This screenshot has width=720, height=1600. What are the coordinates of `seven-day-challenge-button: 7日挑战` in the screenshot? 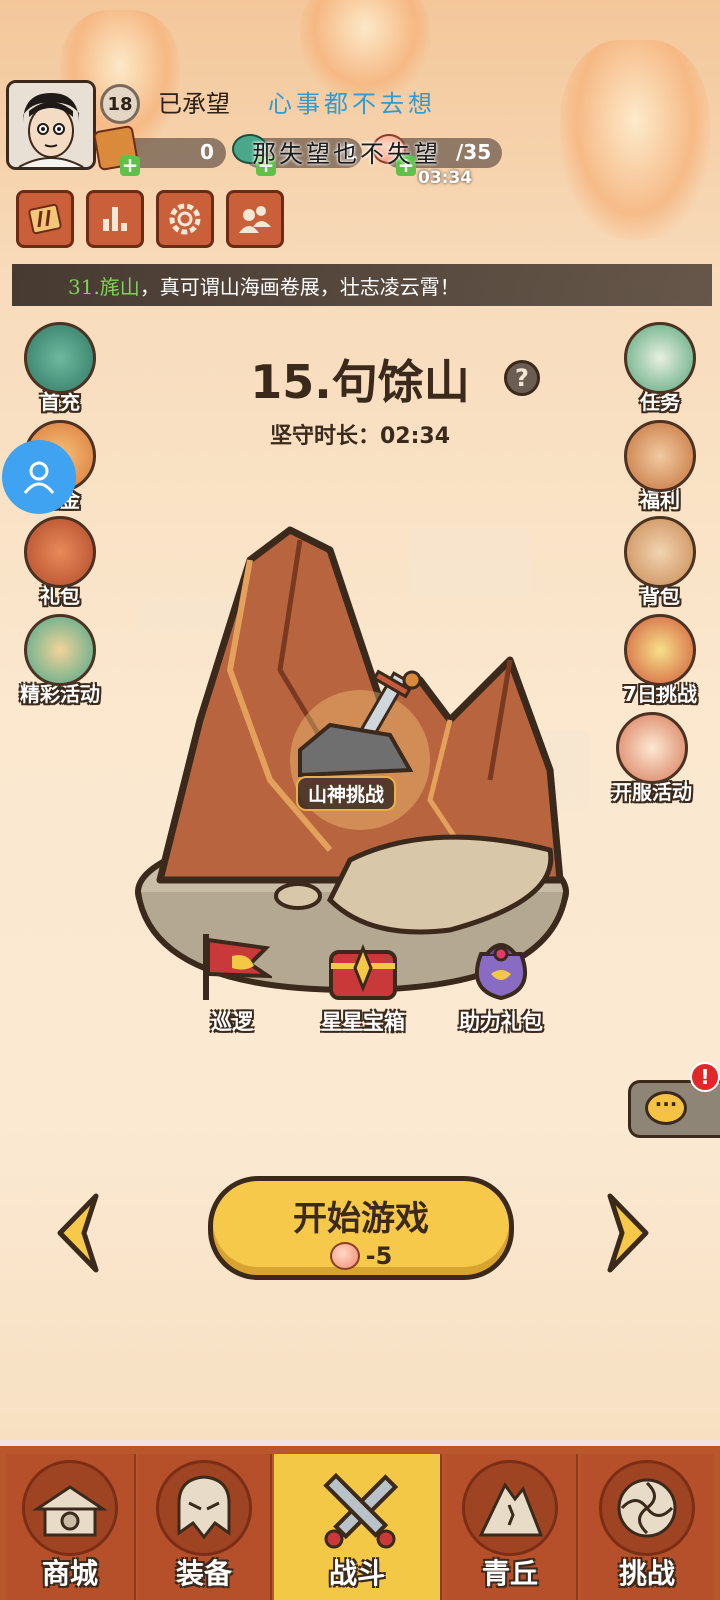 It's located at (660, 660).